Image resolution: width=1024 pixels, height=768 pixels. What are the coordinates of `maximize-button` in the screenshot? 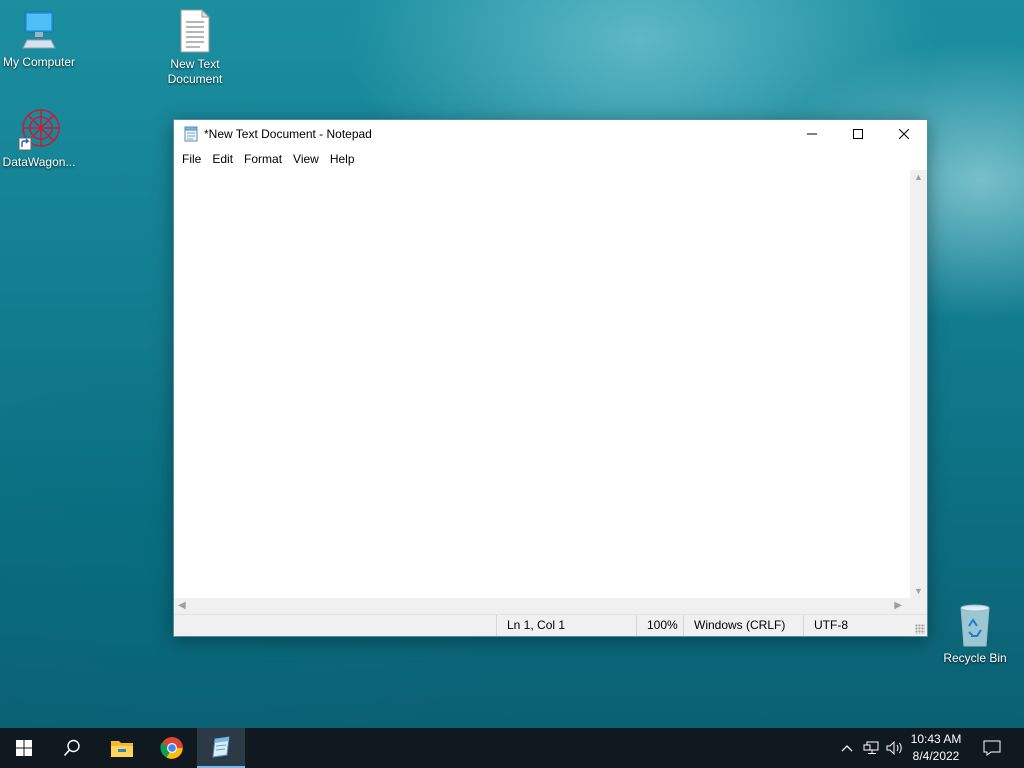 It's located at (858, 134).